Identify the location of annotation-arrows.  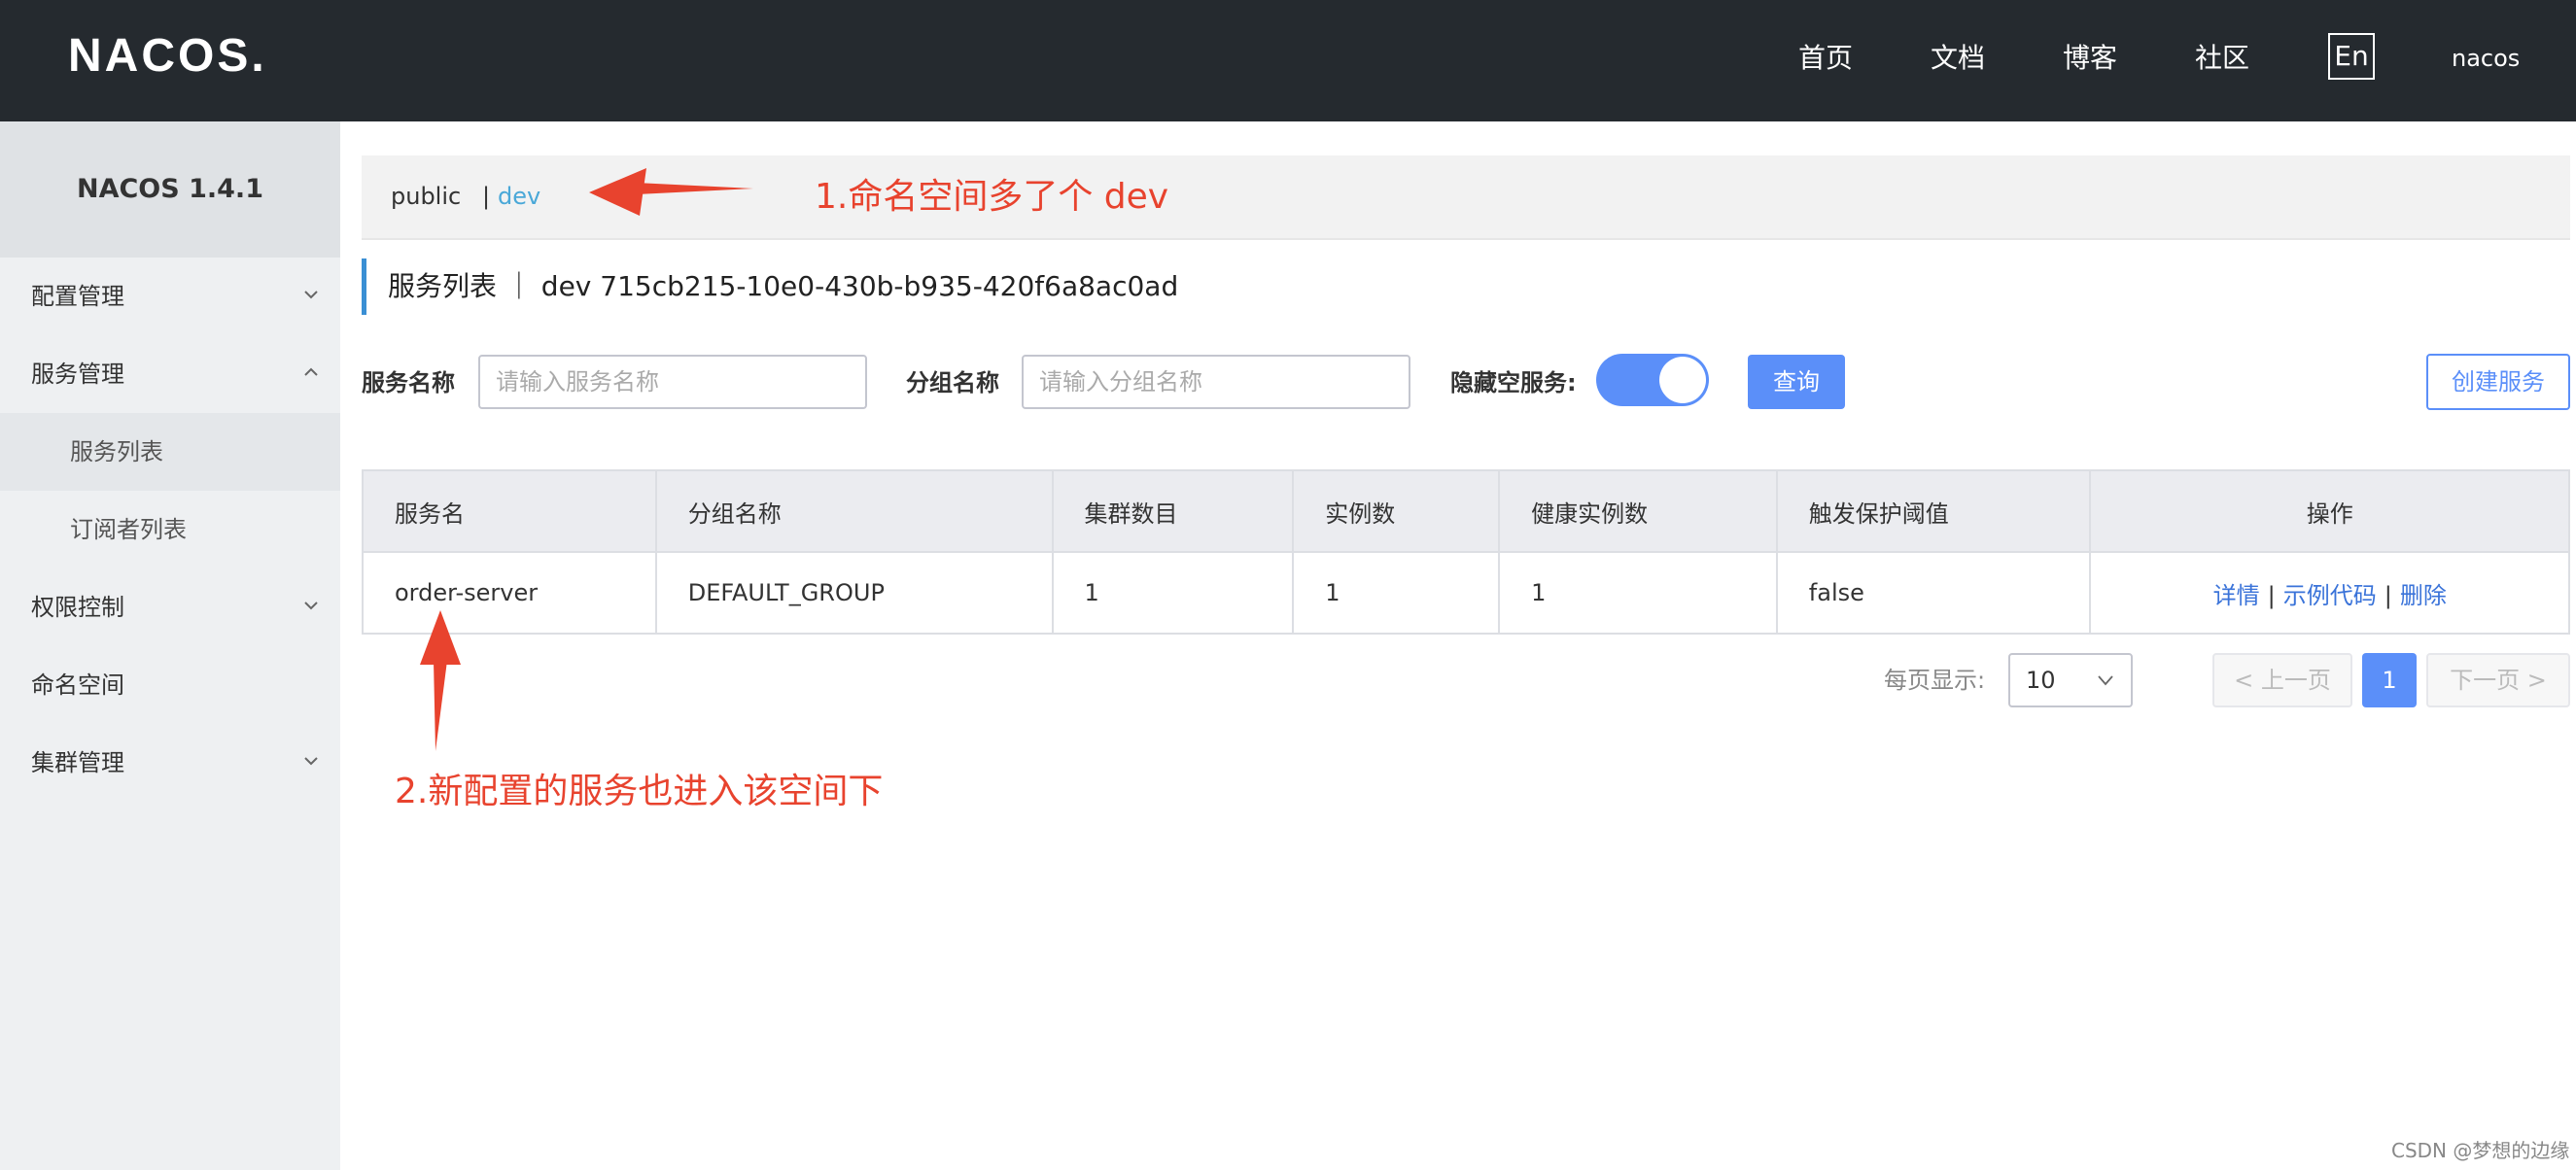
(586, 459).